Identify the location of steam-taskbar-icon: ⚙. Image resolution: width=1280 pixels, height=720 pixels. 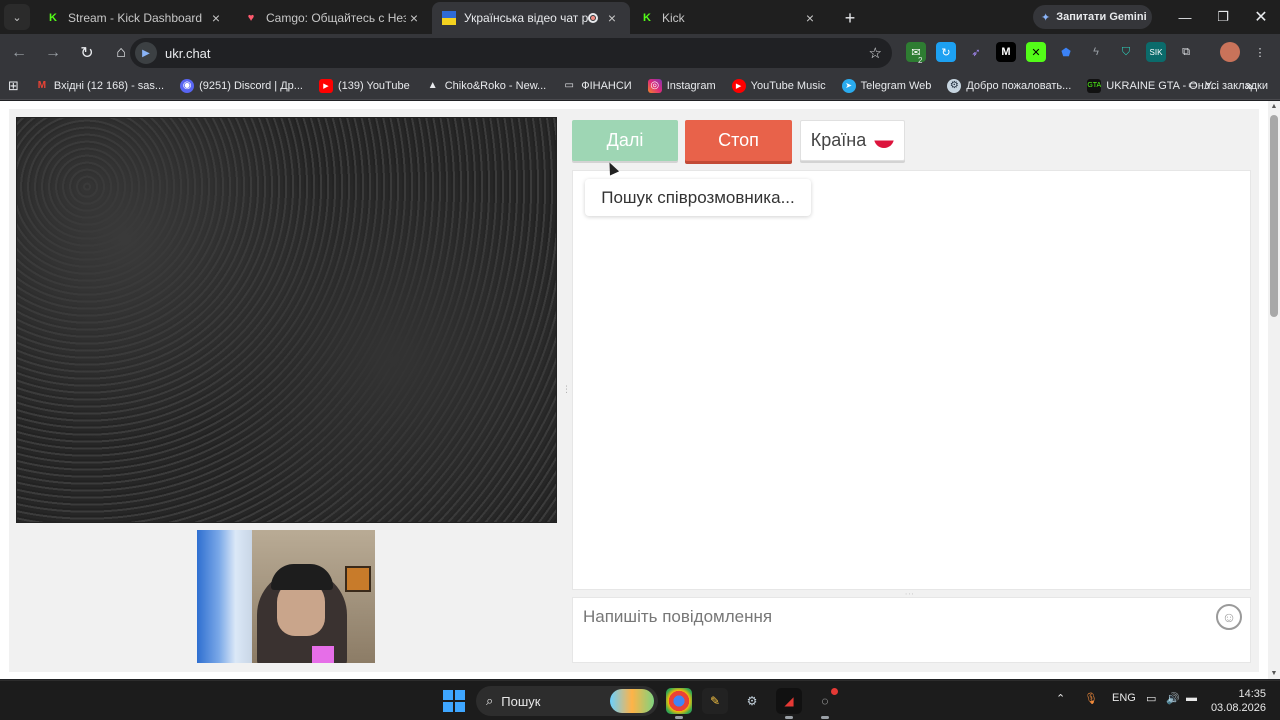
(752, 701).